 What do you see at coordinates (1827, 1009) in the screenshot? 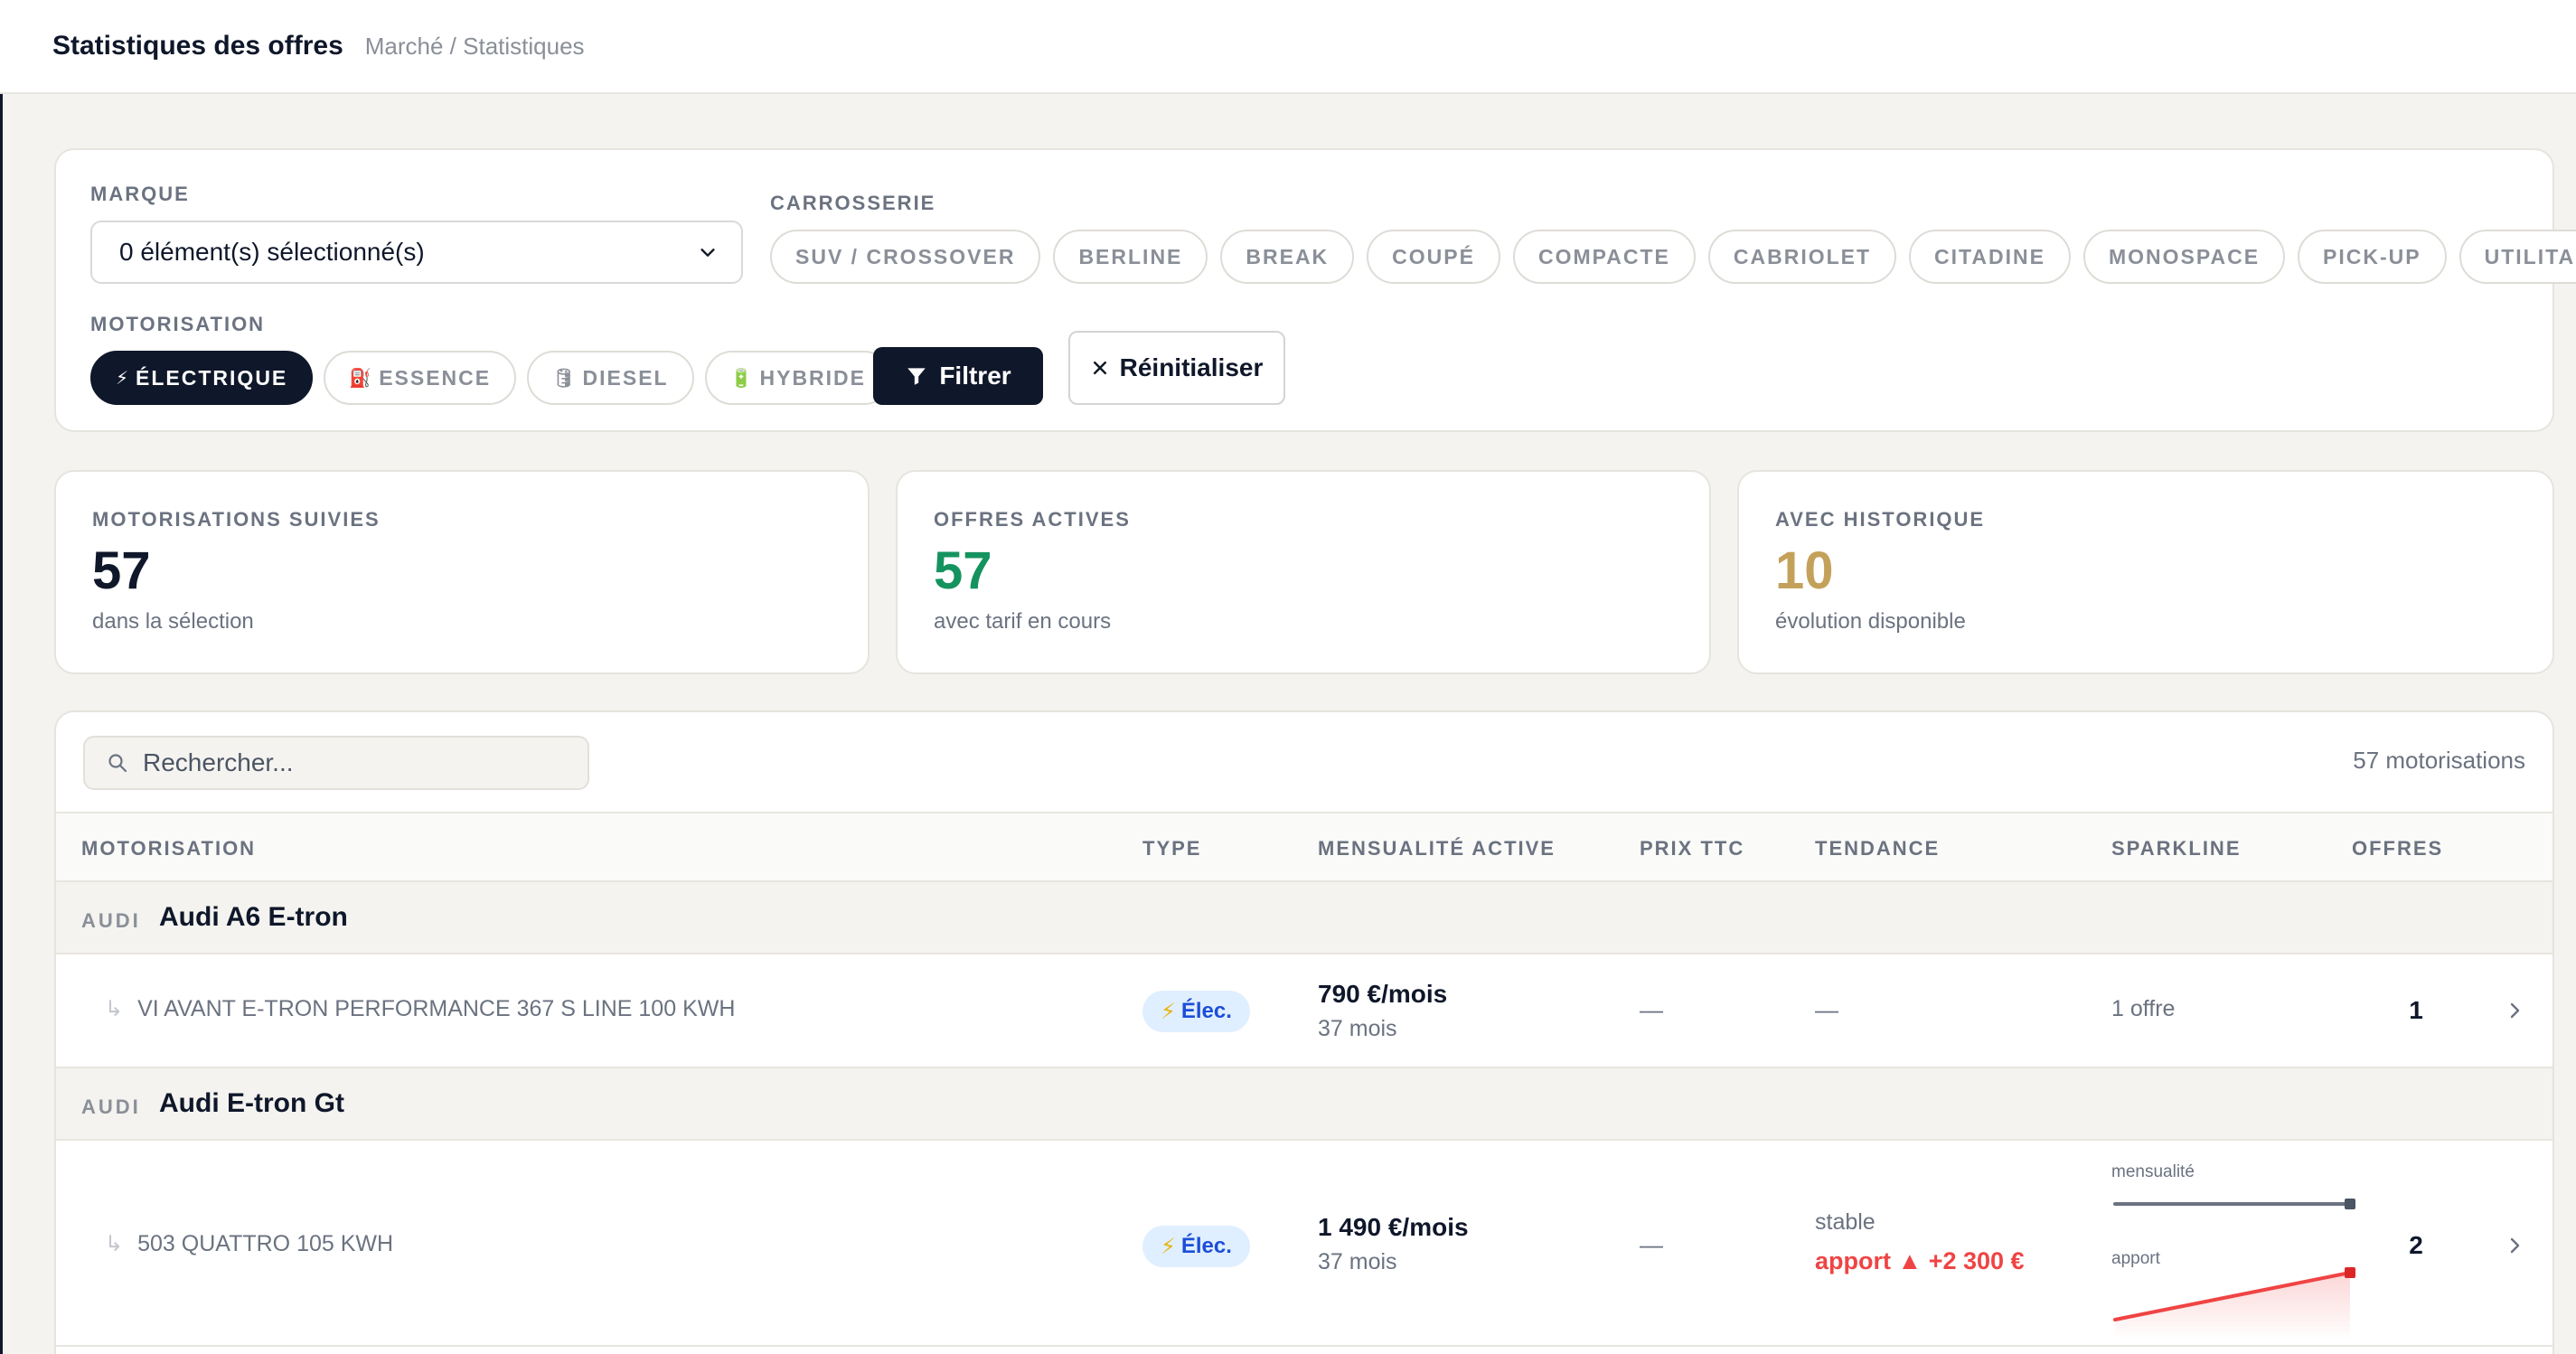
I see `tendance-value: —` at bounding box center [1827, 1009].